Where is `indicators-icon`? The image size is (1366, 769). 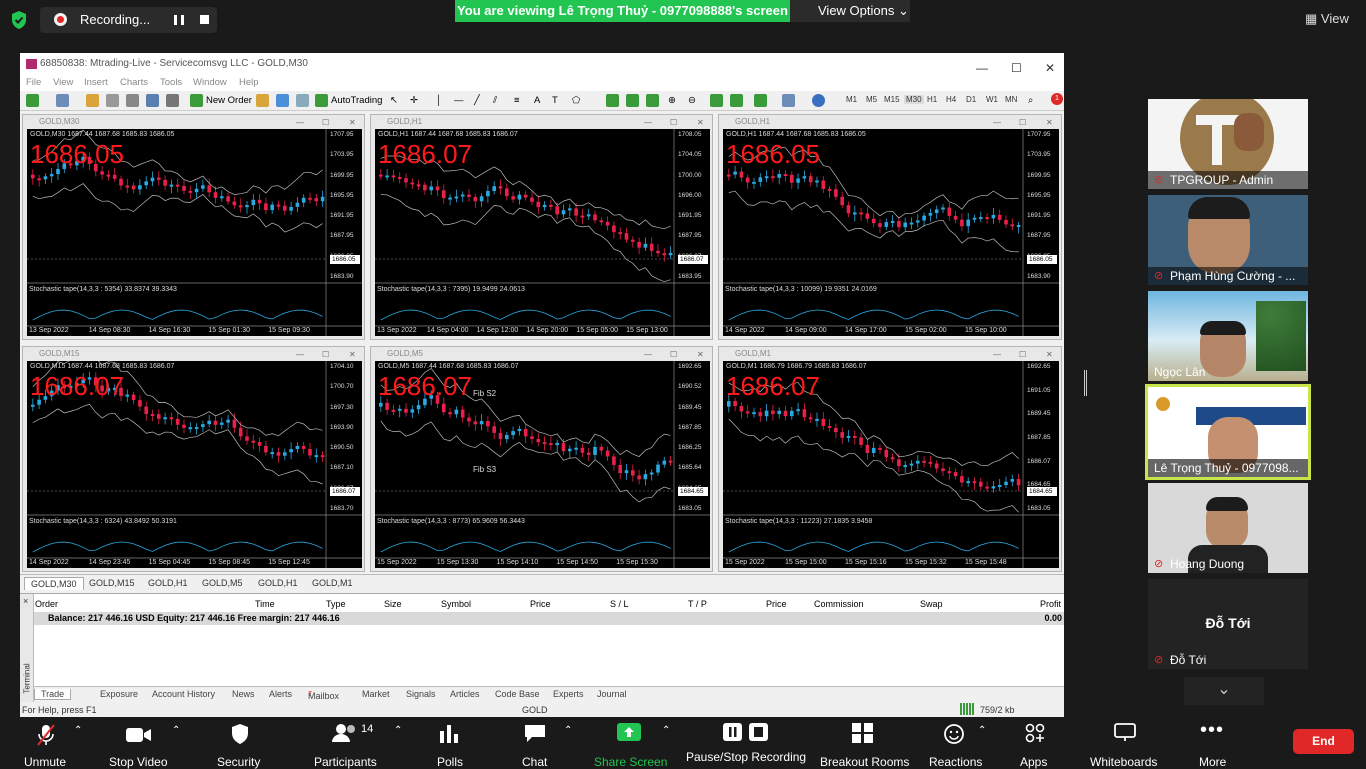 indicators-icon is located at coordinates (760, 100).